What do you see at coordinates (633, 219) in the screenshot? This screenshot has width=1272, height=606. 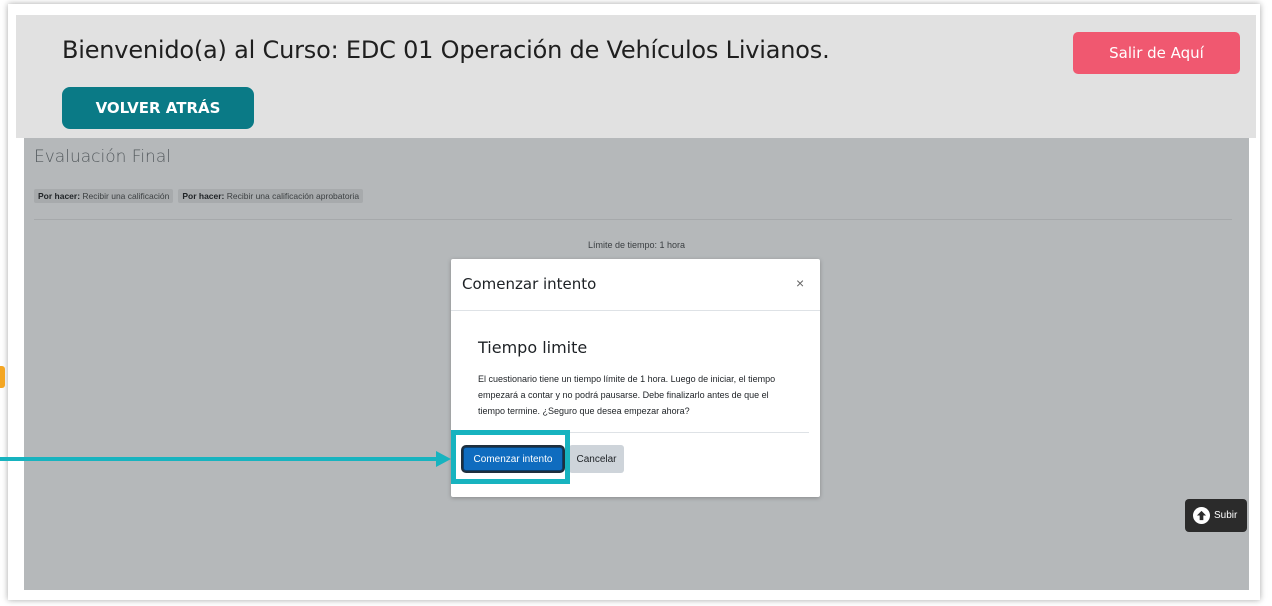 I see `divider` at bounding box center [633, 219].